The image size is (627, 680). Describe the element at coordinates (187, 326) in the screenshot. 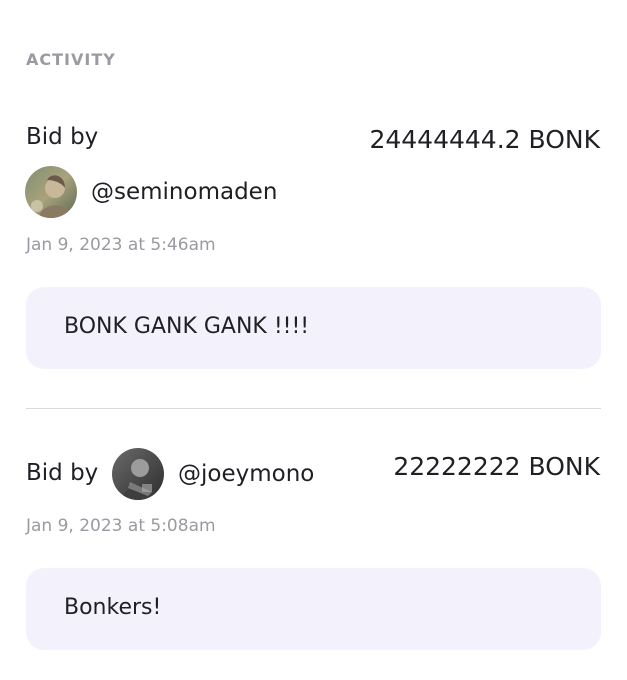

I see `bid-message-text: BONK GANK GANK !!!!` at that location.